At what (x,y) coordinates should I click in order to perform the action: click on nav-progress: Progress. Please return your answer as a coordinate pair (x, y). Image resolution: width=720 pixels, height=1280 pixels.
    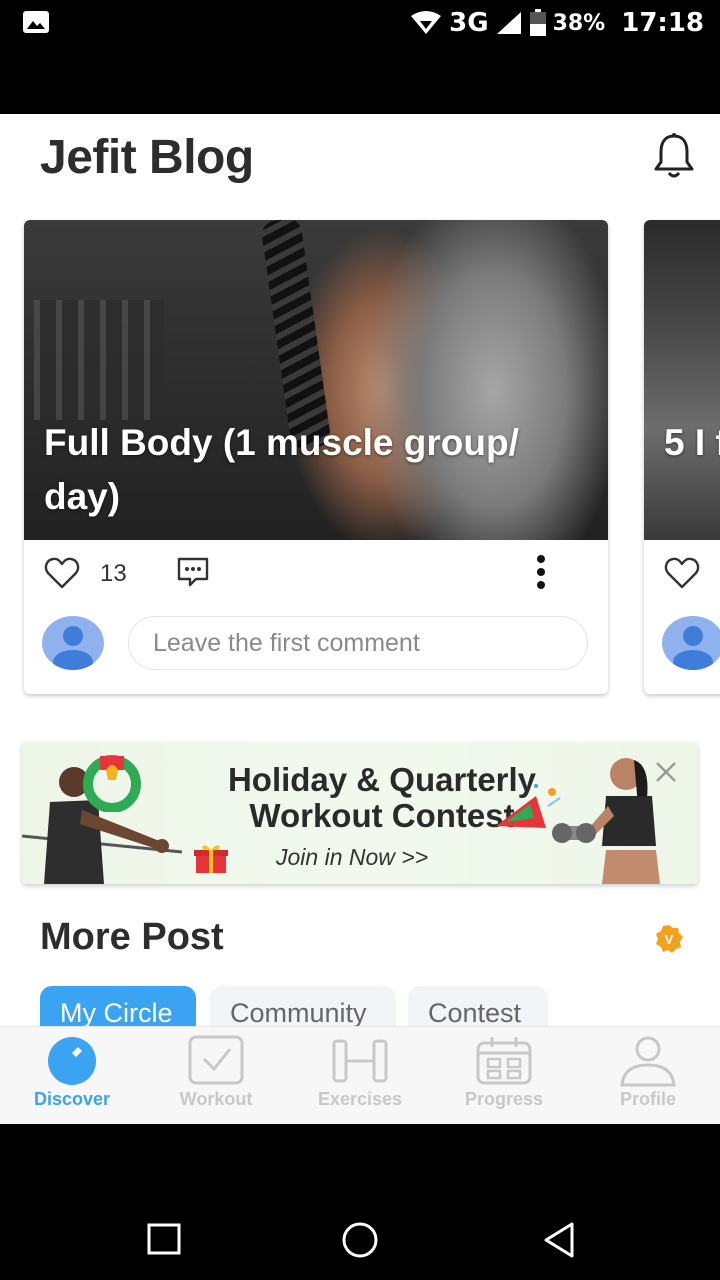
    Looking at the image, I should click on (504, 1075).